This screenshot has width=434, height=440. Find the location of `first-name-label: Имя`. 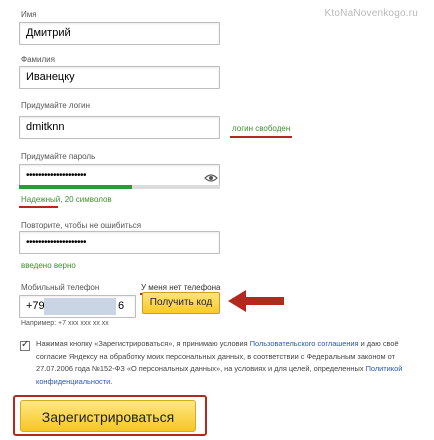

first-name-label: Имя is located at coordinates (29, 14).